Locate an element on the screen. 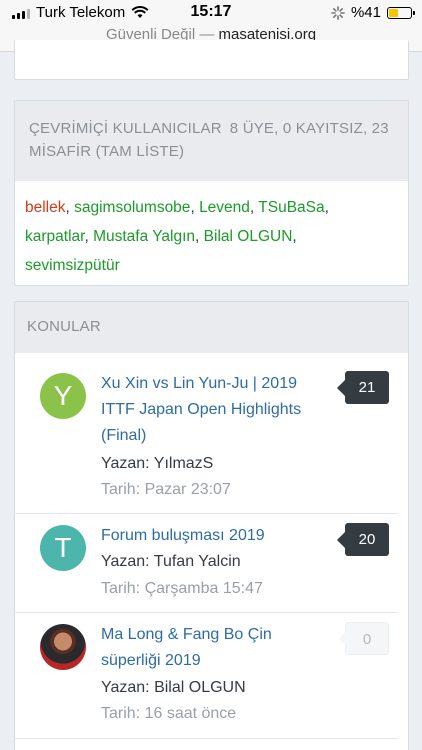 This screenshot has height=750, width=422. topic-author: Yazan: Tufan Yalcin is located at coordinates (171, 561).